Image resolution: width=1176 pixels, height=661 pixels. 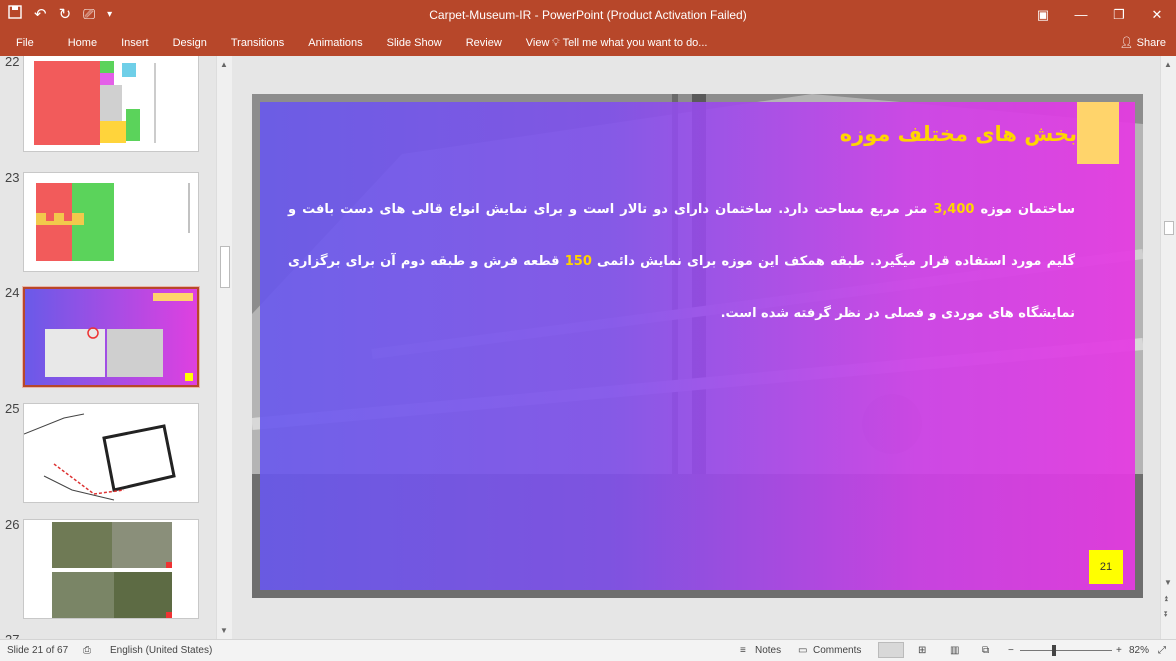 What do you see at coordinates (12, 292) in the screenshot?
I see `thumbnail-number: 24` at bounding box center [12, 292].